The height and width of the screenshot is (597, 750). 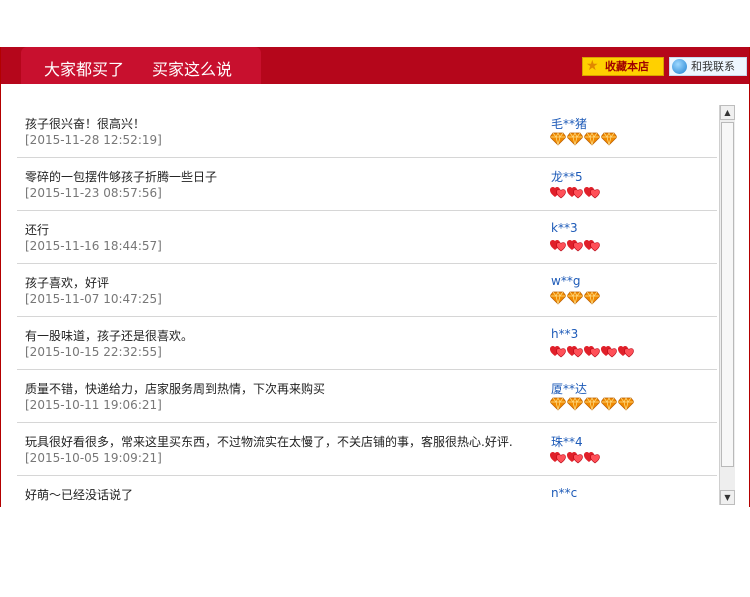 What do you see at coordinates (713, 66) in the screenshot?
I see `contact-me-label: 和我联系` at bounding box center [713, 66].